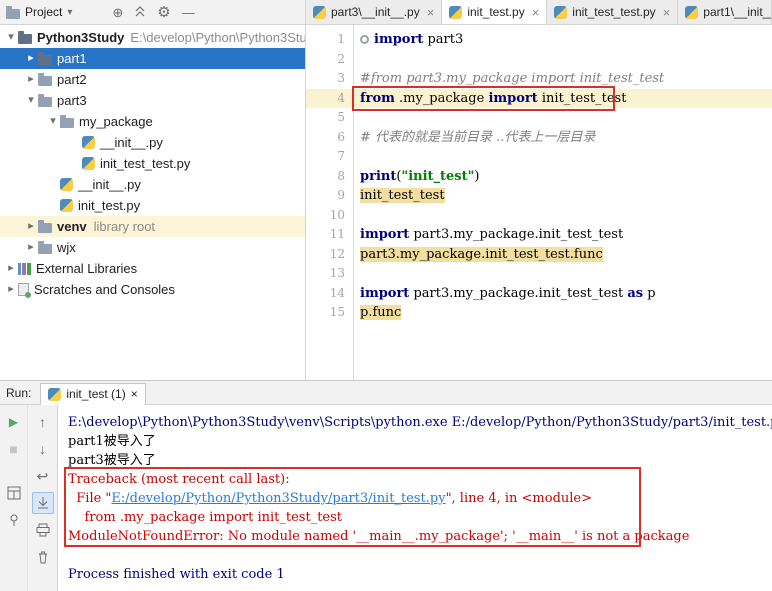 This screenshot has height=591, width=772. I want to click on clear-all-icon, so click(43, 557).